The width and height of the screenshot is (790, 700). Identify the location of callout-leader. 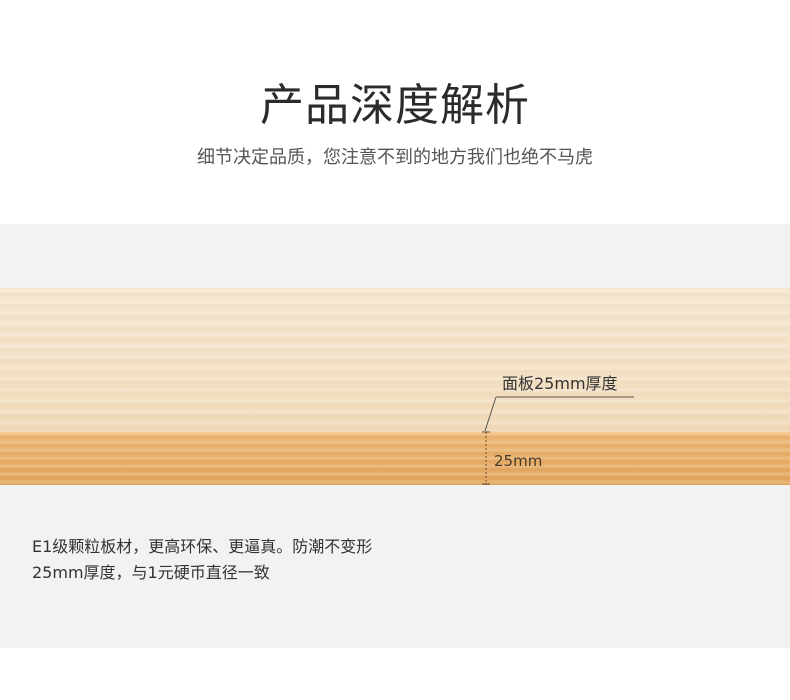
(490, 414).